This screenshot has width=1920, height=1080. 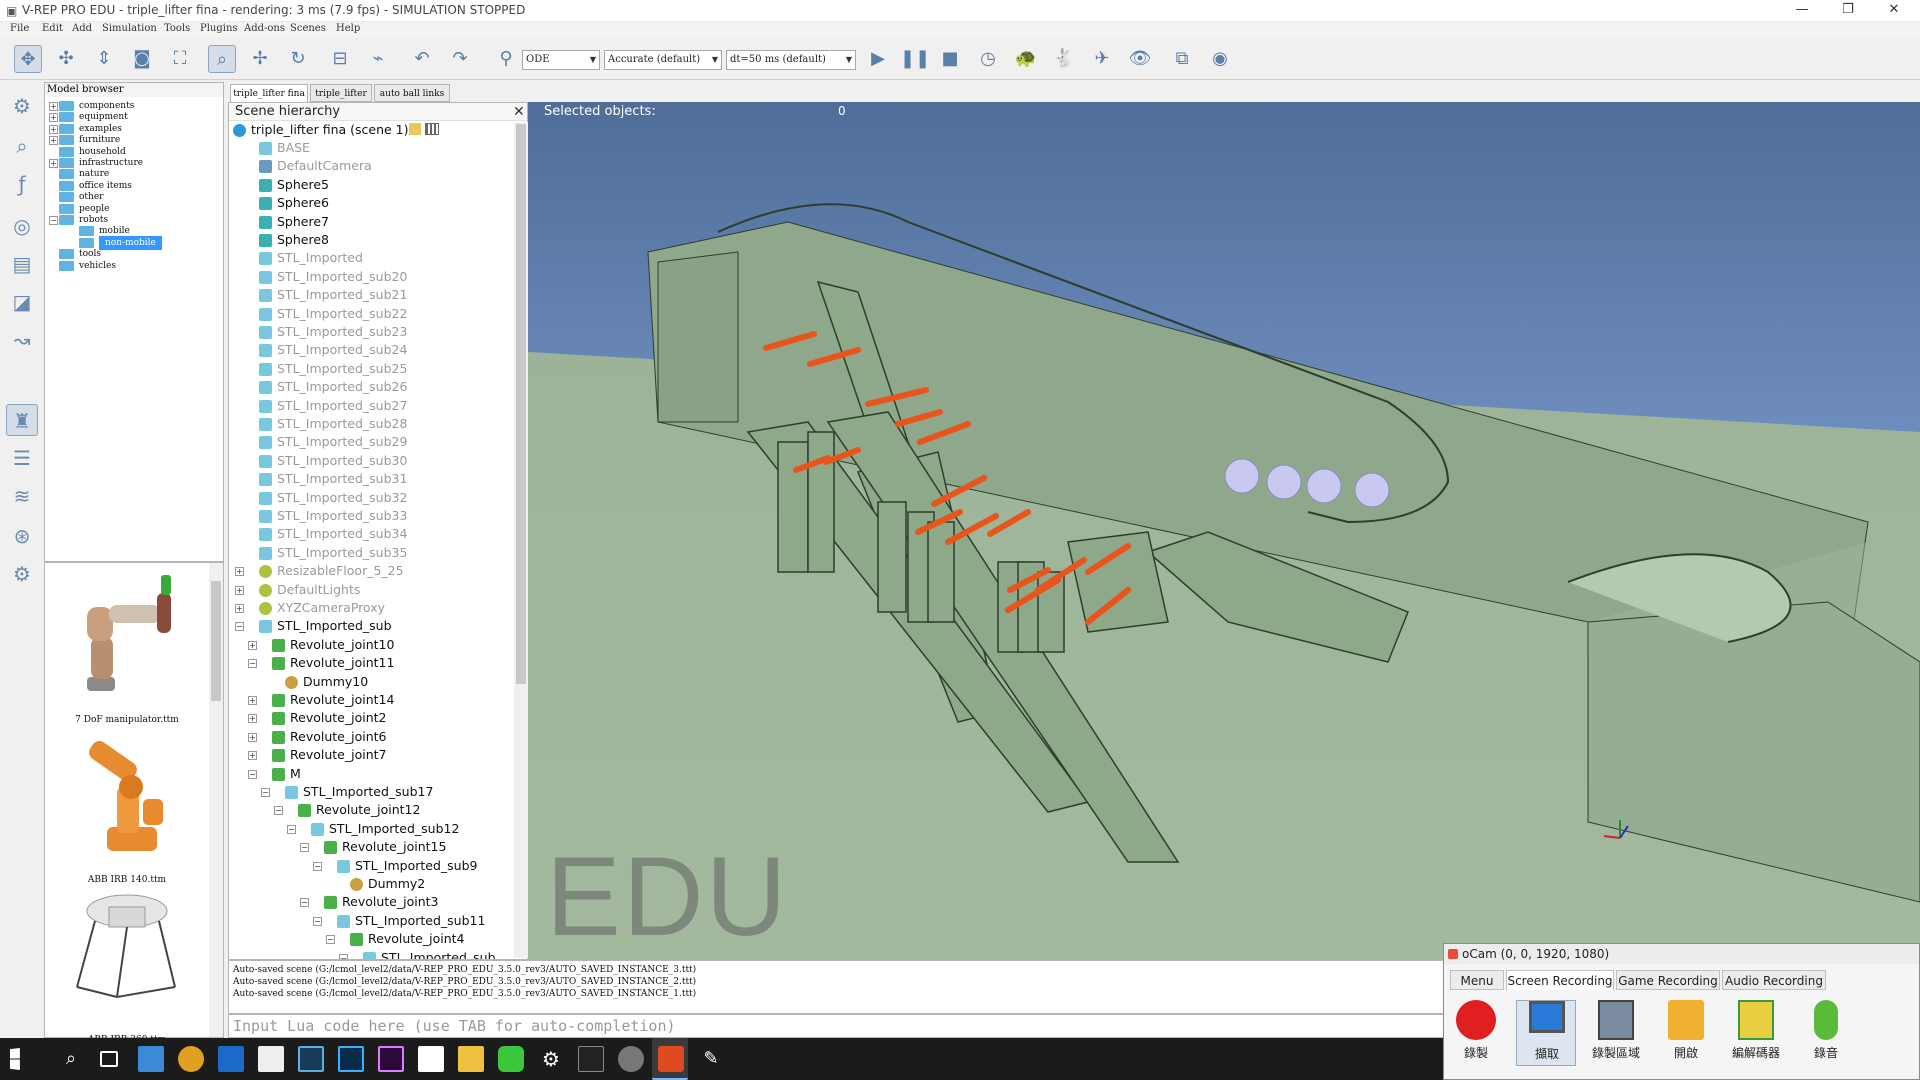 I want to click on camera-angle-icon: ◙, so click(x=142, y=59).